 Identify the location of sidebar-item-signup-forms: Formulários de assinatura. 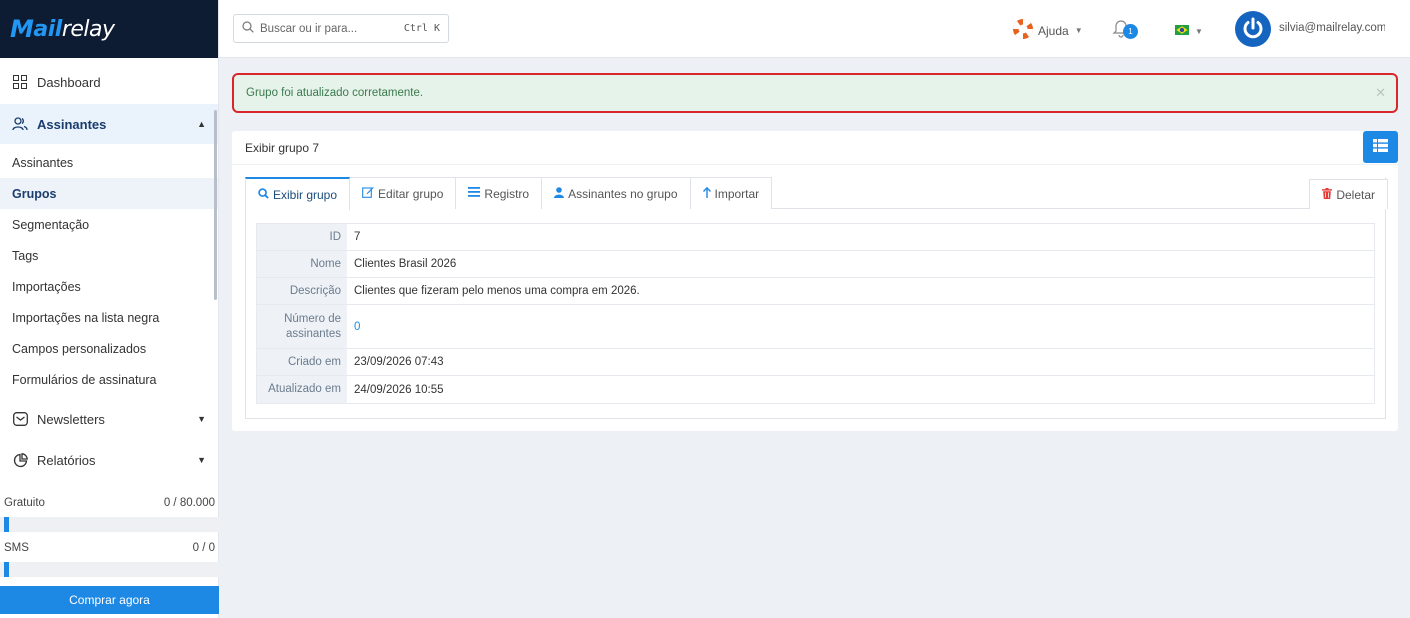
(109, 379).